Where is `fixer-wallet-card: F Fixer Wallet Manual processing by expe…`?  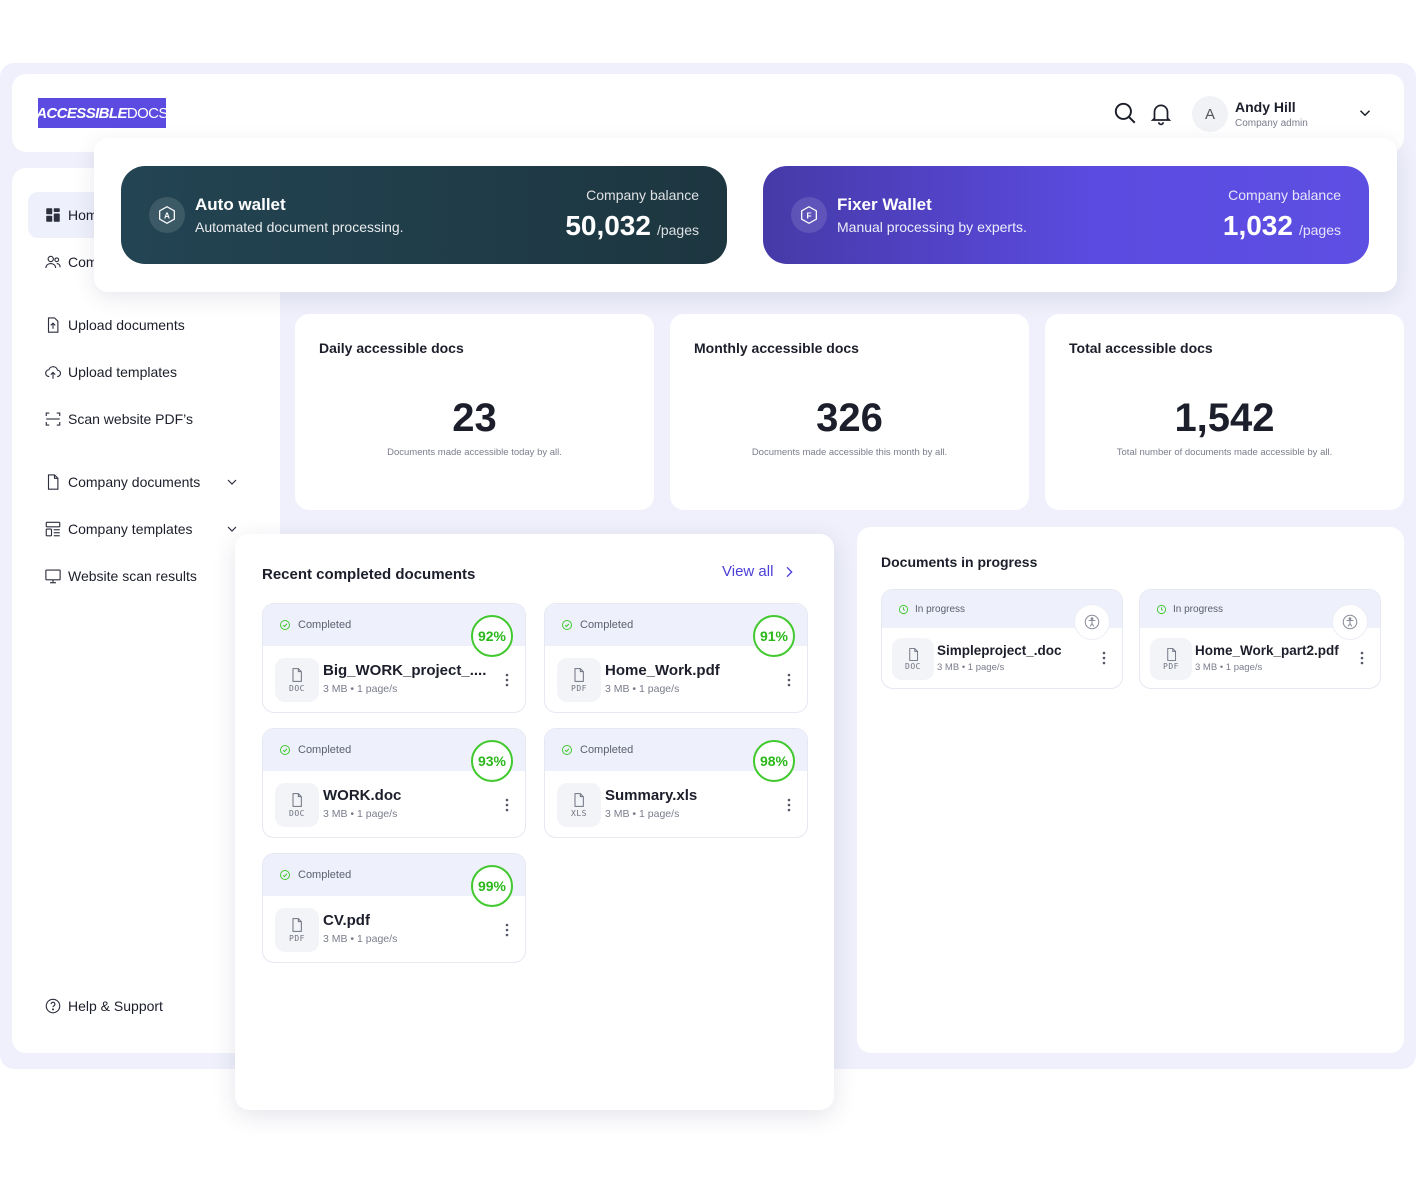
fixer-wallet-card: F Fixer Wallet Manual processing by expe… is located at coordinates (1066, 215).